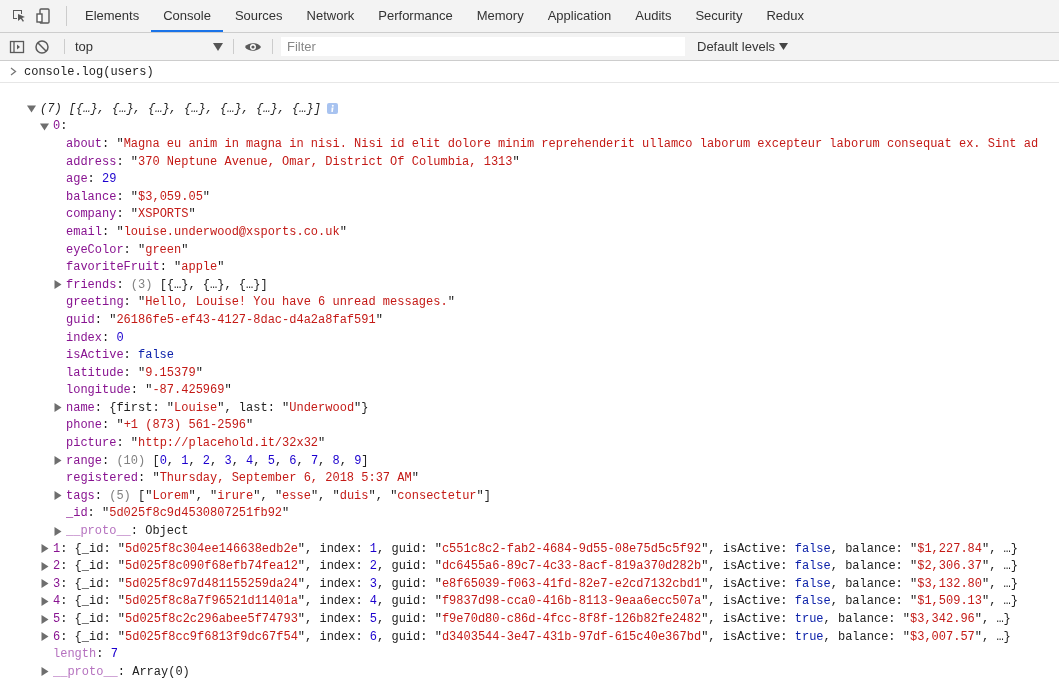  What do you see at coordinates (149, 46) in the screenshot?
I see `context-select: top` at bounding box center [149, 46].